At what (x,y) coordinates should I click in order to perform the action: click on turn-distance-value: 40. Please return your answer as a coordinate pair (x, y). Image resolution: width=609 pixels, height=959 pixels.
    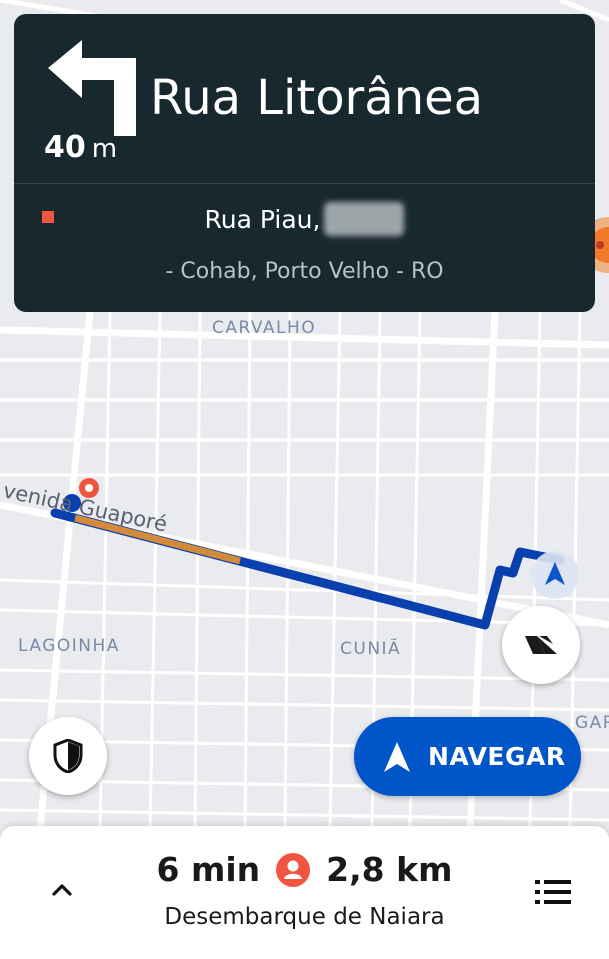
    Looking at the image, I should click on (65, 147).